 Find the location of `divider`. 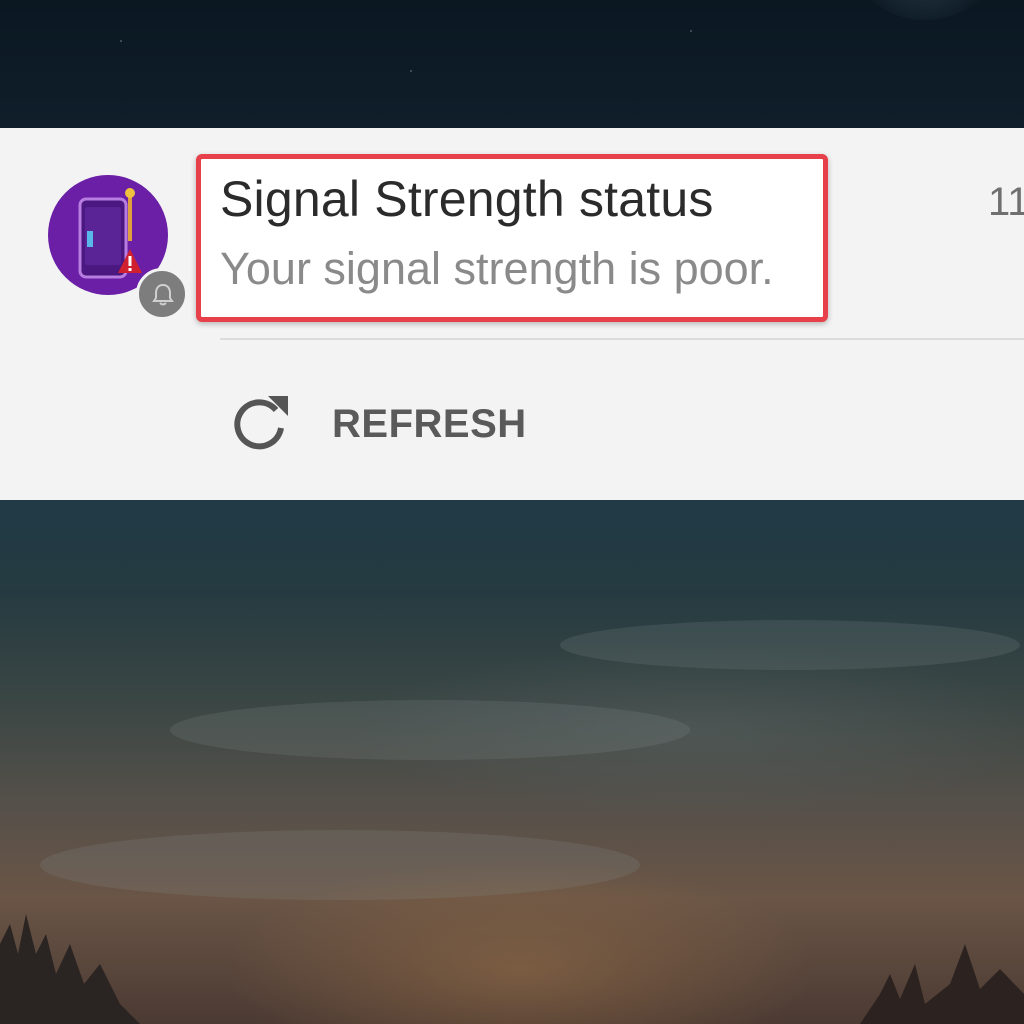

divider is located at coordinates (622, 339).